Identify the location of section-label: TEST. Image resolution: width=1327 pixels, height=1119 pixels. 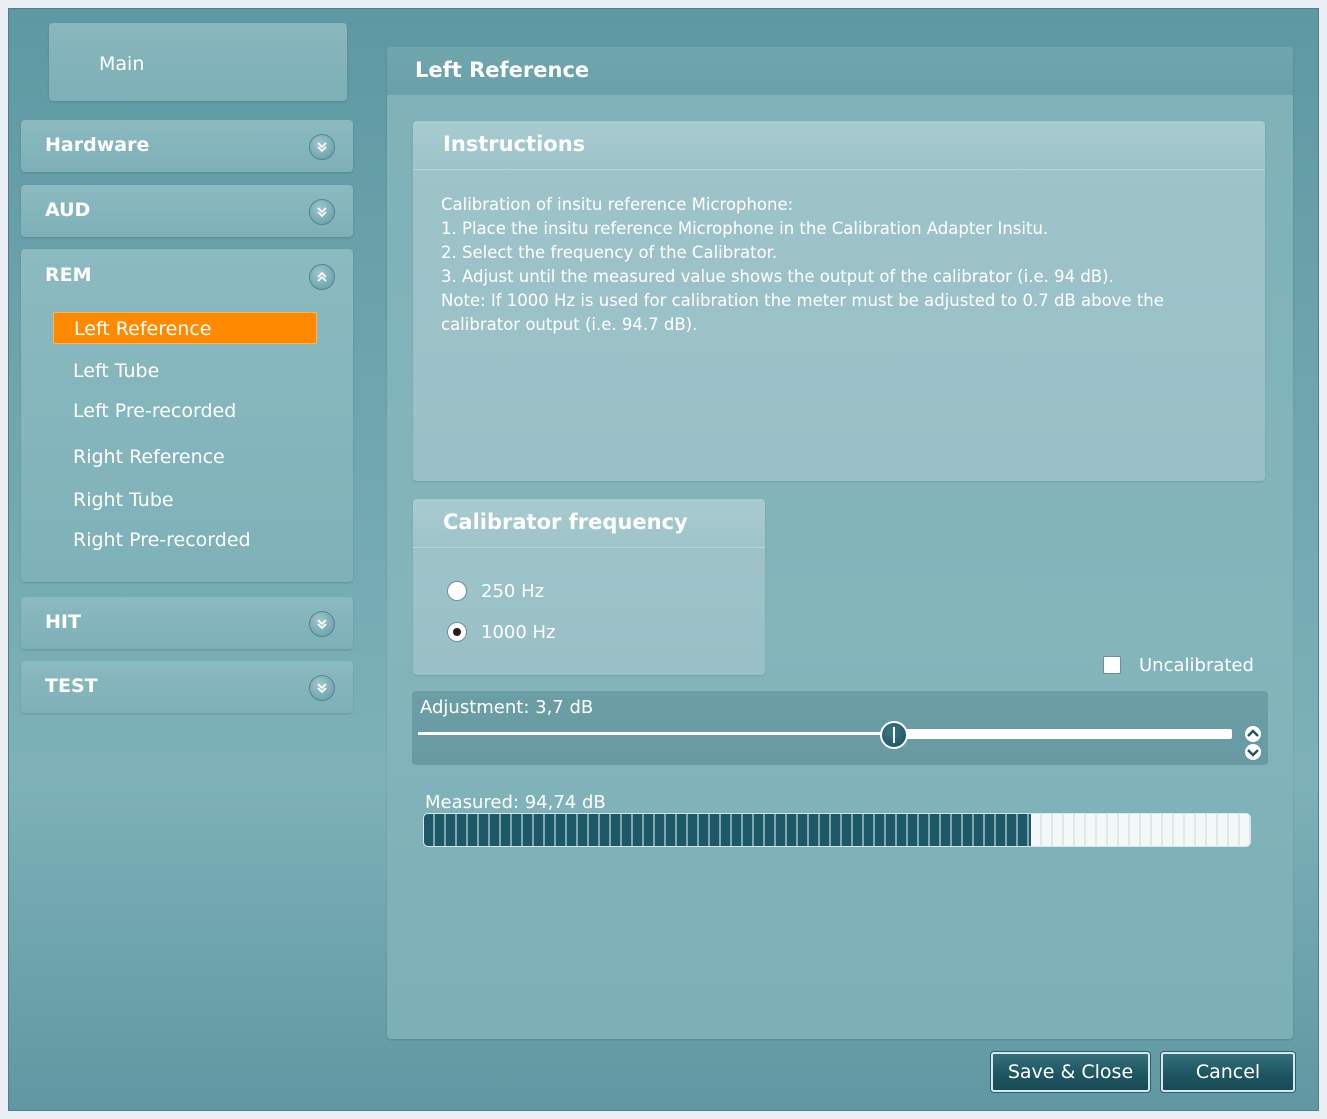
(71, 686).